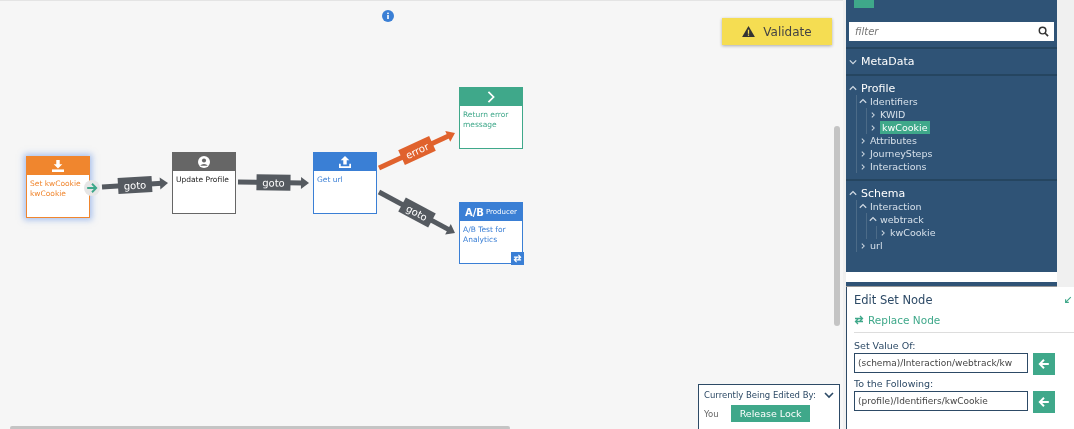  What do you see at coordinates (749, 31) in the screenshot?
I see `warning-icon` at bounding box center [749, 31].